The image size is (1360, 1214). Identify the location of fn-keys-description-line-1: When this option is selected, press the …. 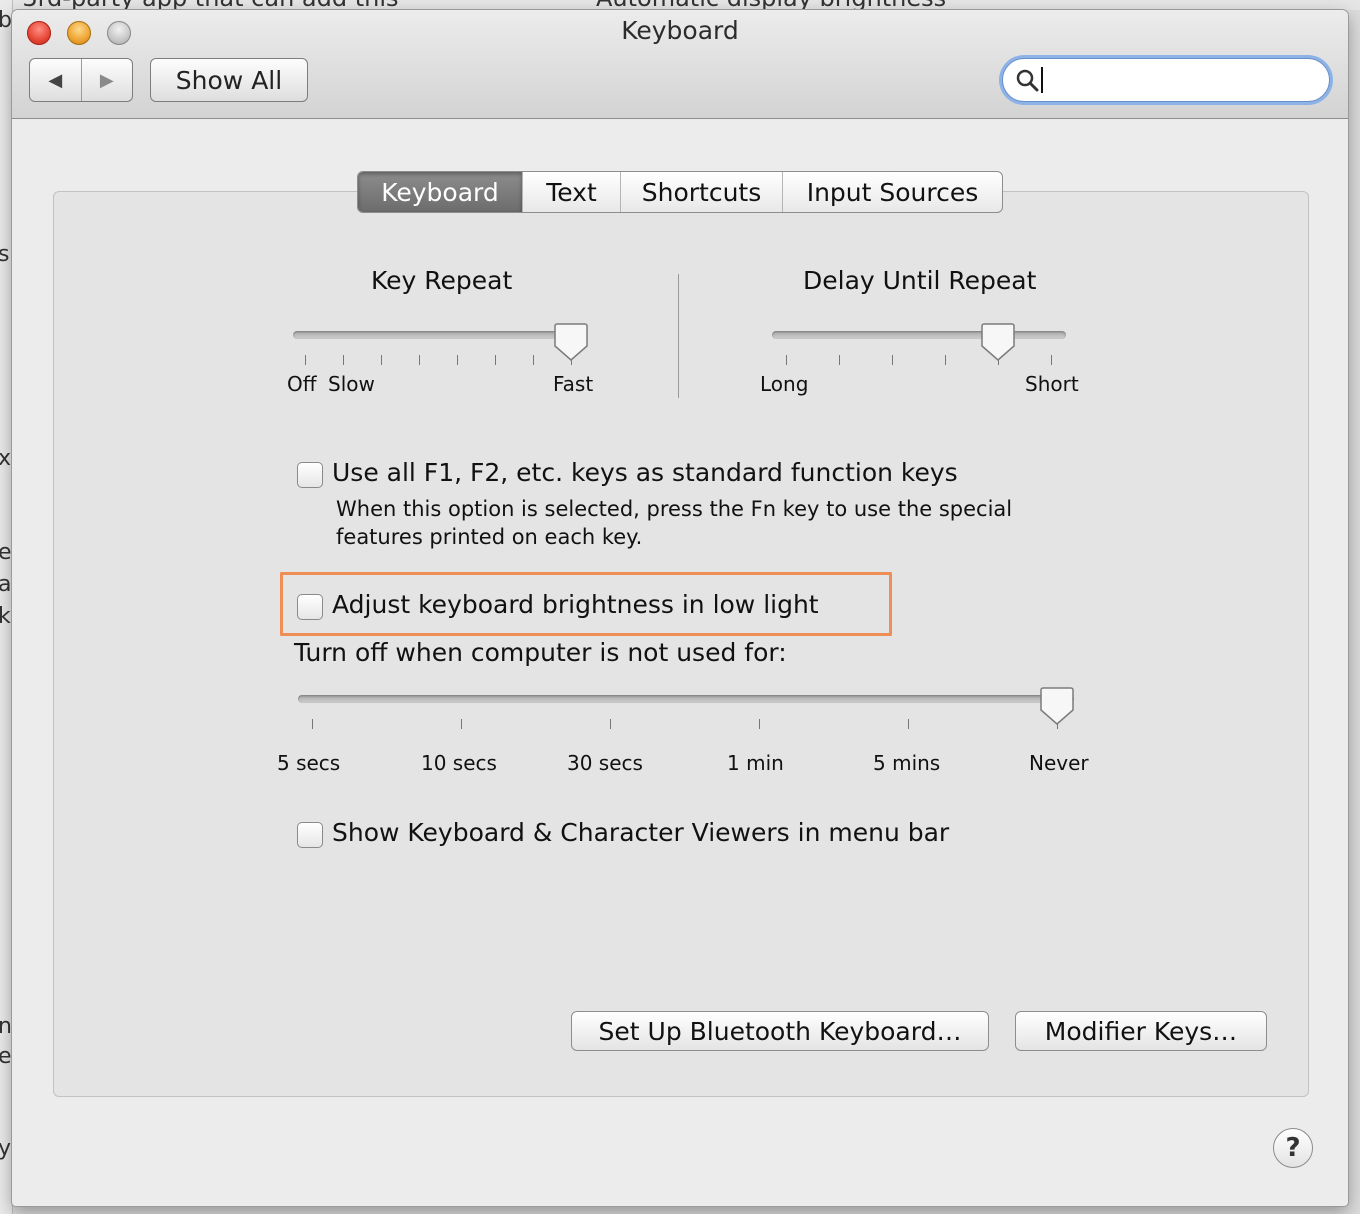
(674, 509).